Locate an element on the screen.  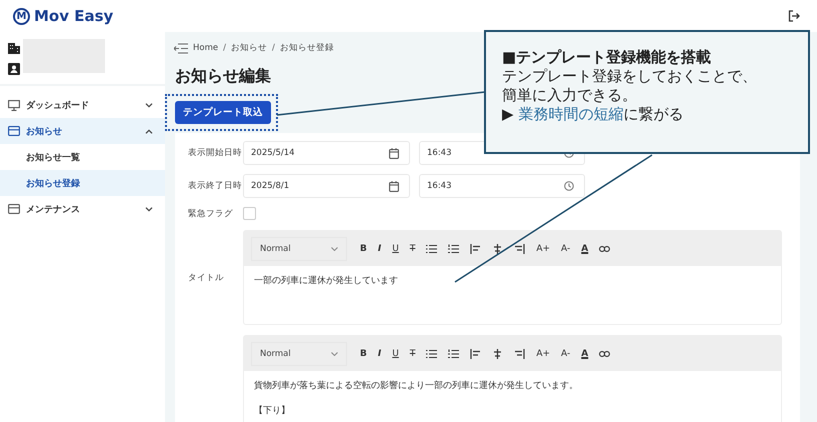
breadcrumb-link: Home is located at coordinates (205, 48).